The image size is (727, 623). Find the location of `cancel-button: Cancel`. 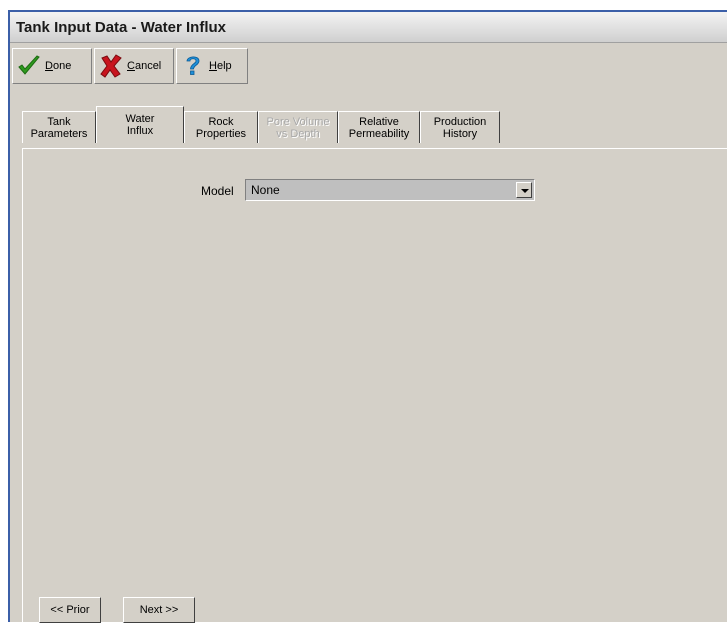

cancel-button: Cancel is located at coordinates (134, 66).